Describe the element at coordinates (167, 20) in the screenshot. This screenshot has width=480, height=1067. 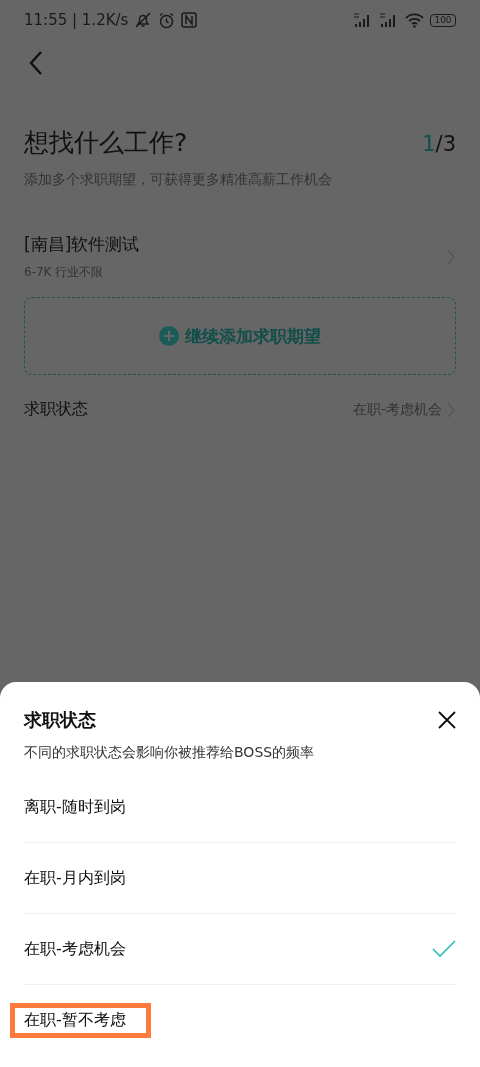
I see `alarm-icon` at that location.